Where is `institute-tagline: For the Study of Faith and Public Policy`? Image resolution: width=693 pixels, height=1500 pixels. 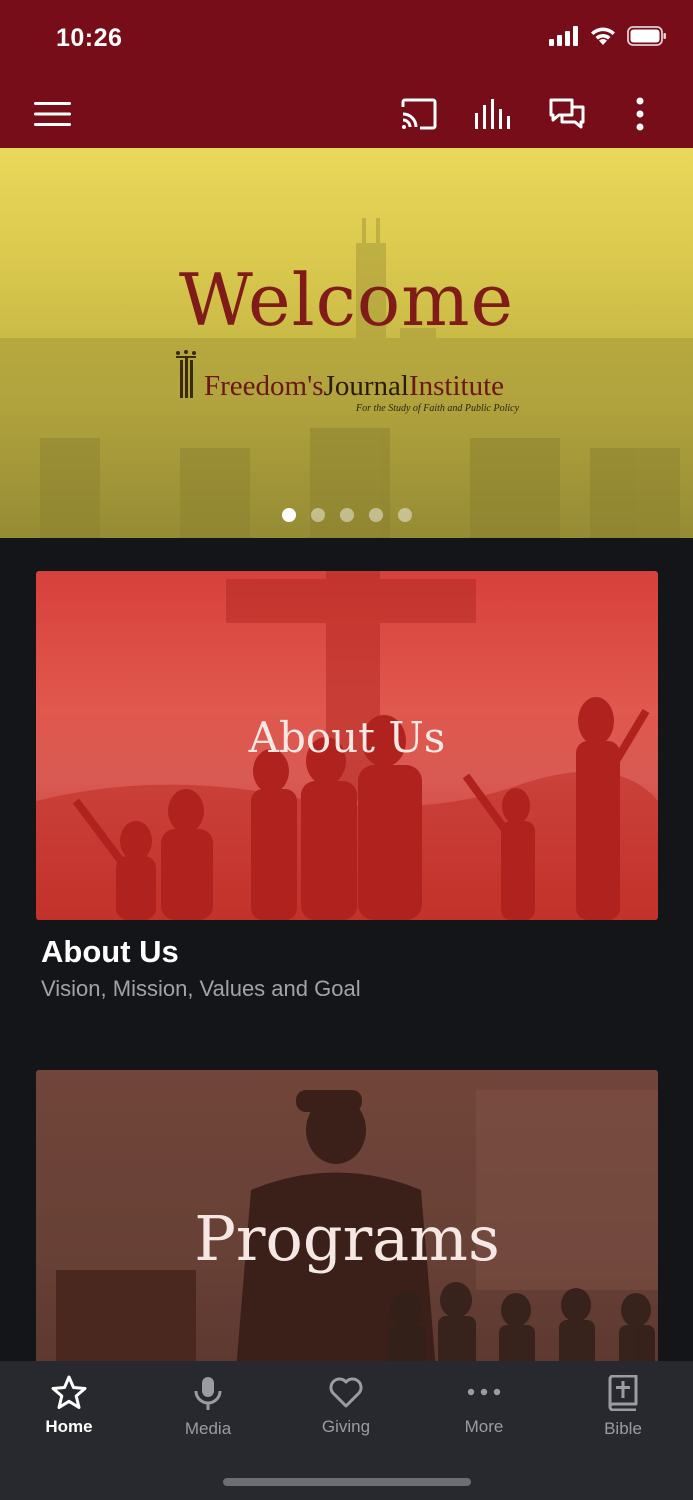 institute-tagline: For the Study of Faith and Public Policy is located at coordinates (438, 408).